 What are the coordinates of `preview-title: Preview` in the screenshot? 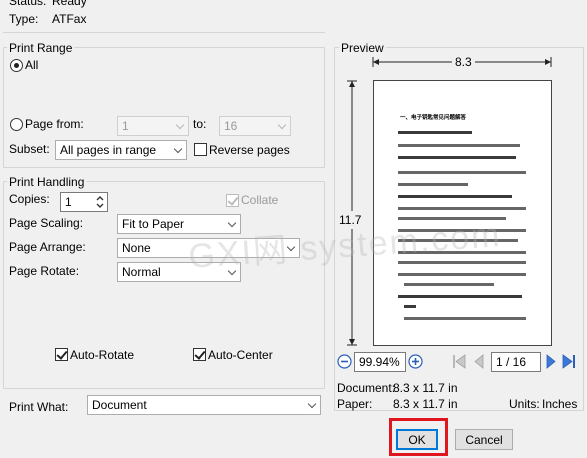 It's located at (362, 48).